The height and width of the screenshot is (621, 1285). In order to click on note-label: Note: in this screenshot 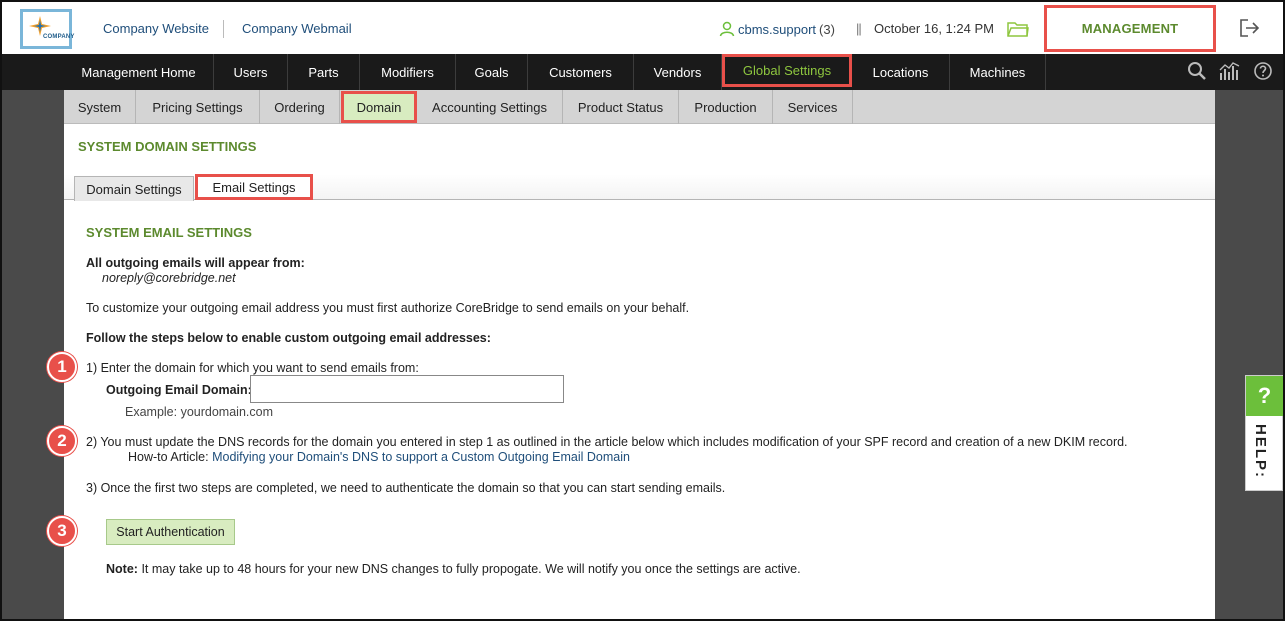, I will do `click(122, 569)`.